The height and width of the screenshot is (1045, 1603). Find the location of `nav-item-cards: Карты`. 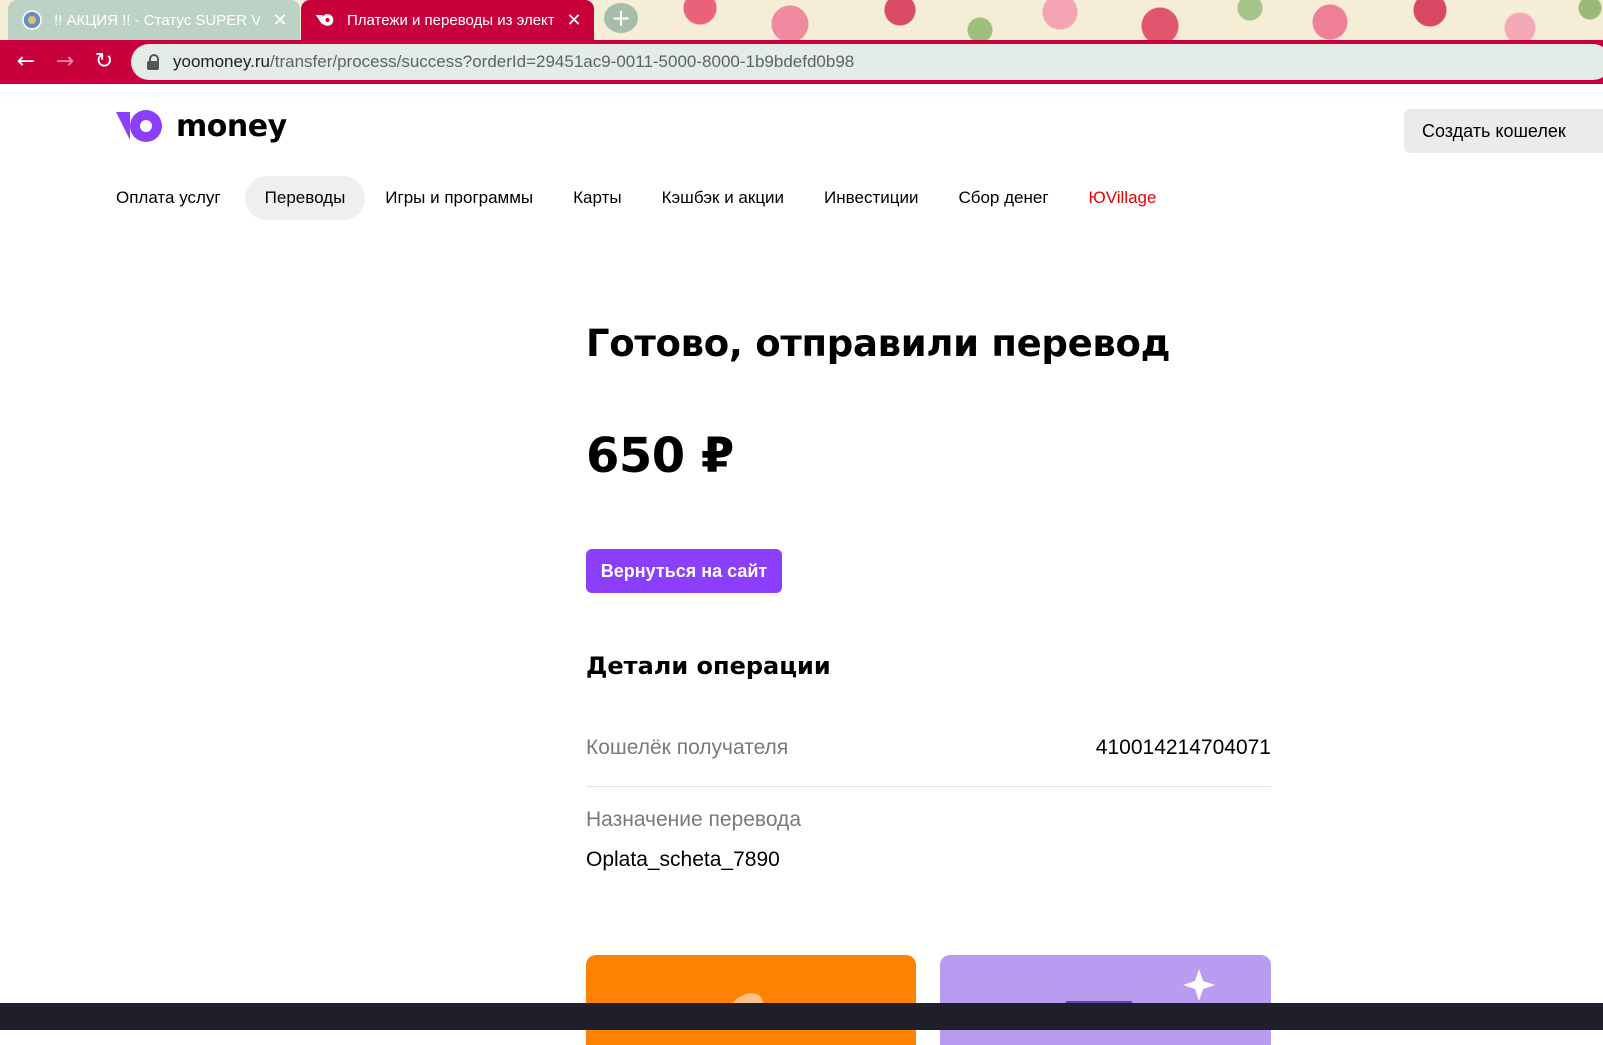

nav-item-cards: Карты is located at coordinates (597, 198).